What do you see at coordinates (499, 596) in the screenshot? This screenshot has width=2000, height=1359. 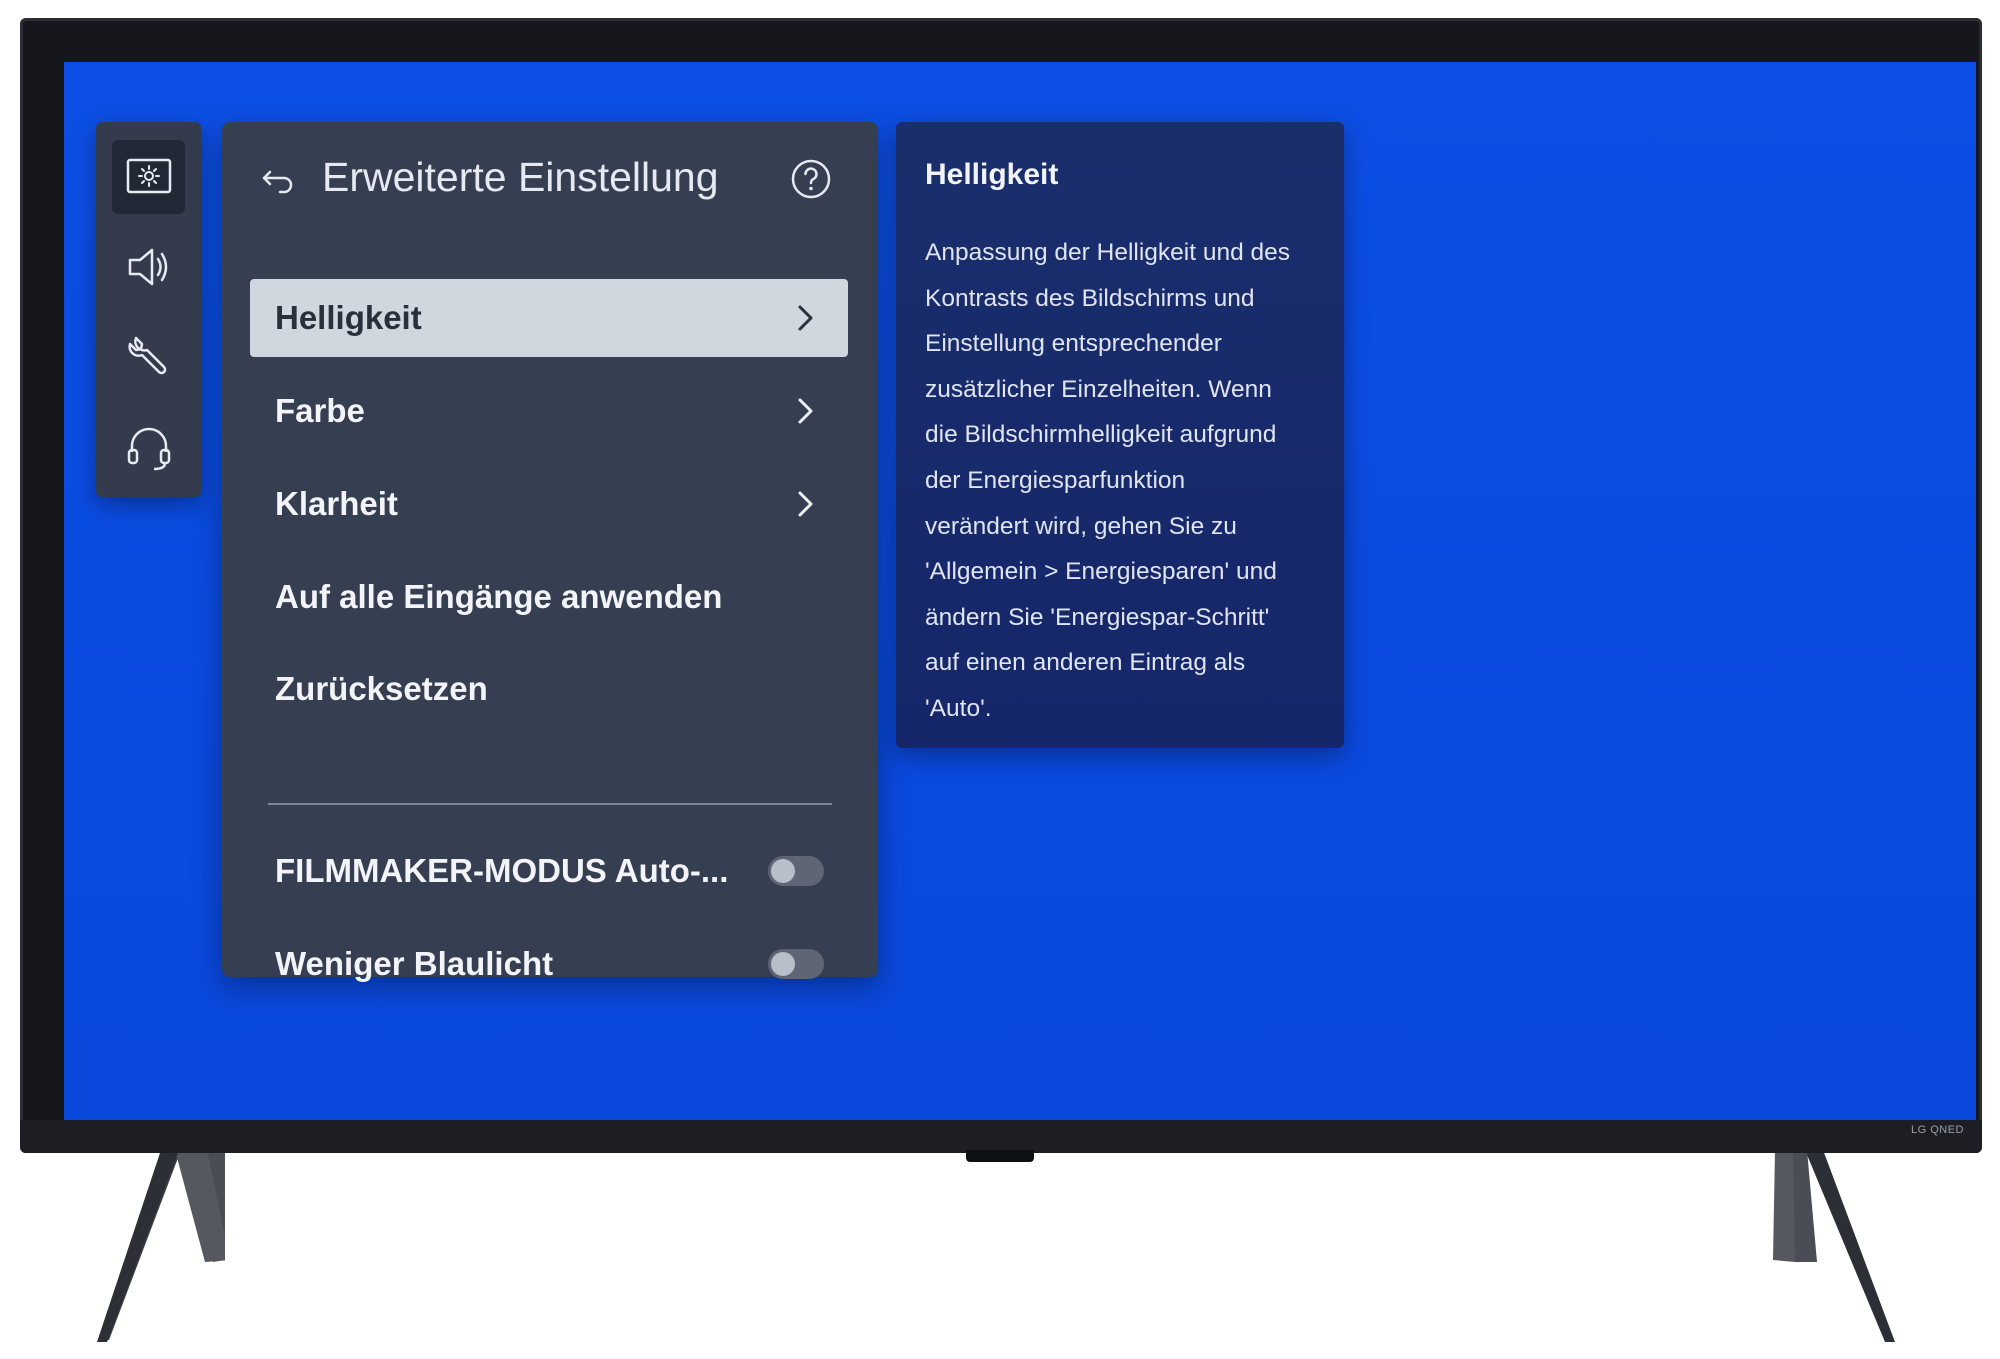 I see `menu-item-label: Auf alle Eingänge anwenden` at bounding box center [499, 596].